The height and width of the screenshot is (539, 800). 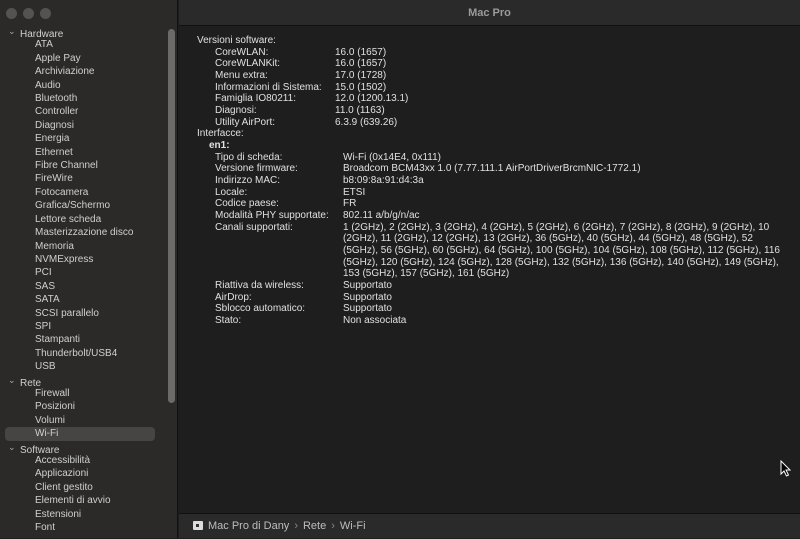 What do you see at coordinates (85, 353) in the screenshot?
I see `sidebar-item-thunderbolt-usb4: Thunderbolt/USB4` at bounding box center [85, 353].